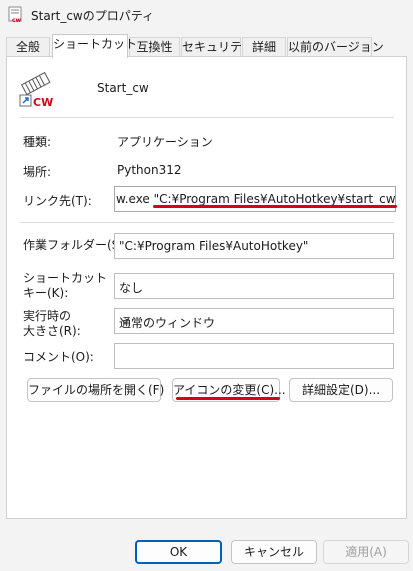  What do you see at coordinates (254, 356) in the screenshot?
I see `comment-input` at bounding box center [254, 356].